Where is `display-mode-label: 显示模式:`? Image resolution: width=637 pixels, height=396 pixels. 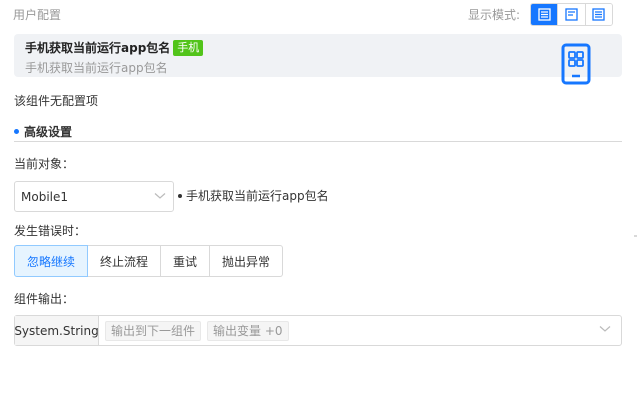 display-mode-label: 显示模式: is located at coordinates (494, 15).